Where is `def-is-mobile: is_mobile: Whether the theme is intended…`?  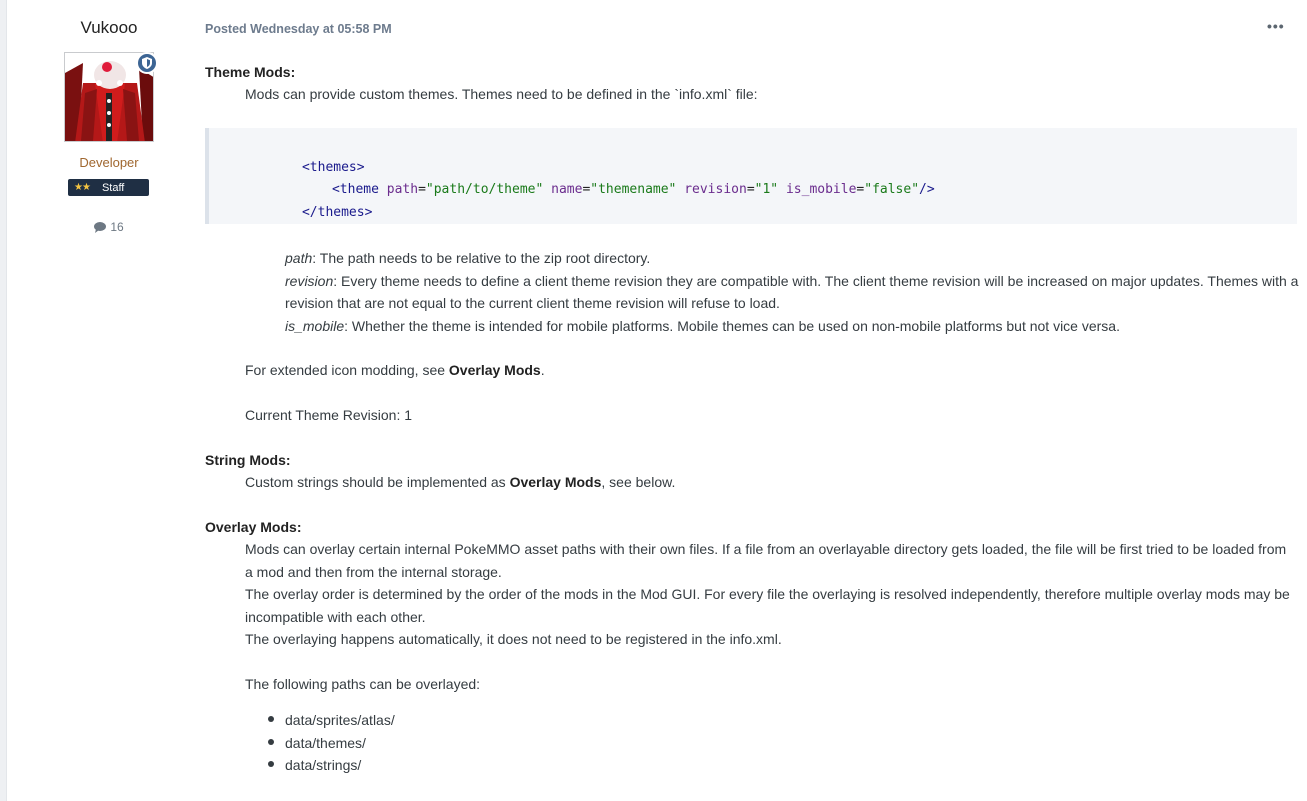
def-is-mobile: is_mobile: Whether the theme is intended… is located at coordinates (702, 326).